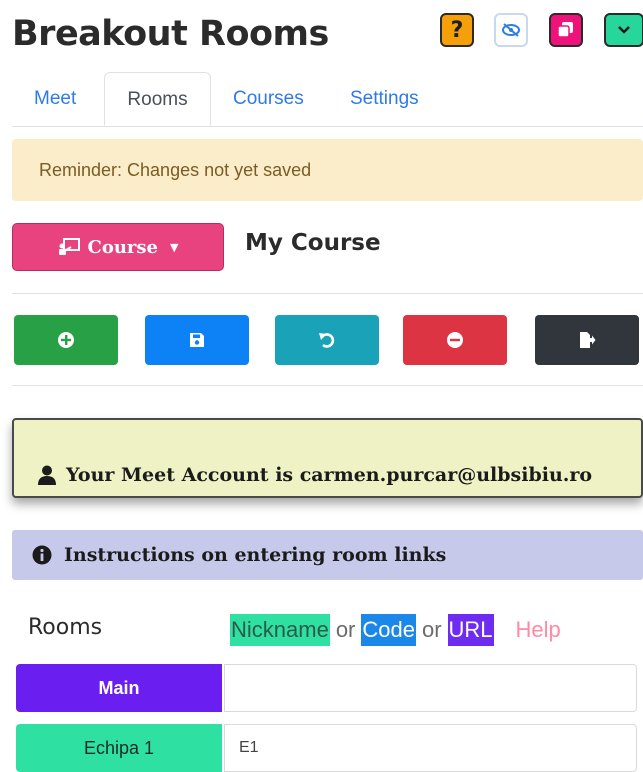 This screenshot has height=772, width=643. I want to click on undo-icon, so click(327, 340).